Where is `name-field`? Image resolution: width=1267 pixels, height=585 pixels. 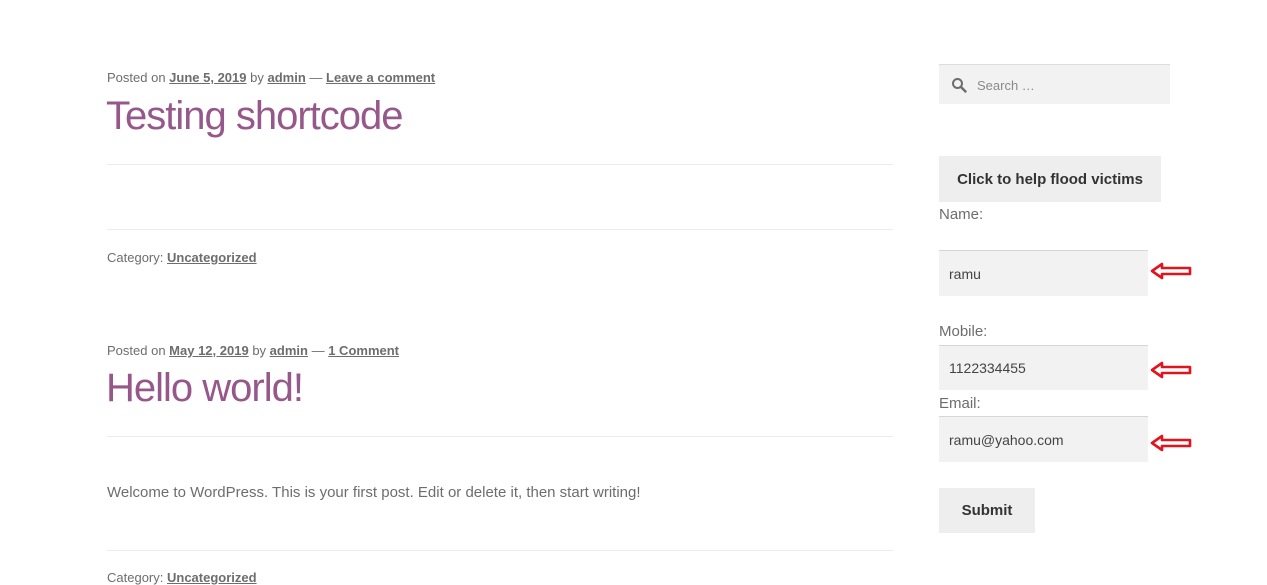 name-field is located at coordinates (1043, 273).